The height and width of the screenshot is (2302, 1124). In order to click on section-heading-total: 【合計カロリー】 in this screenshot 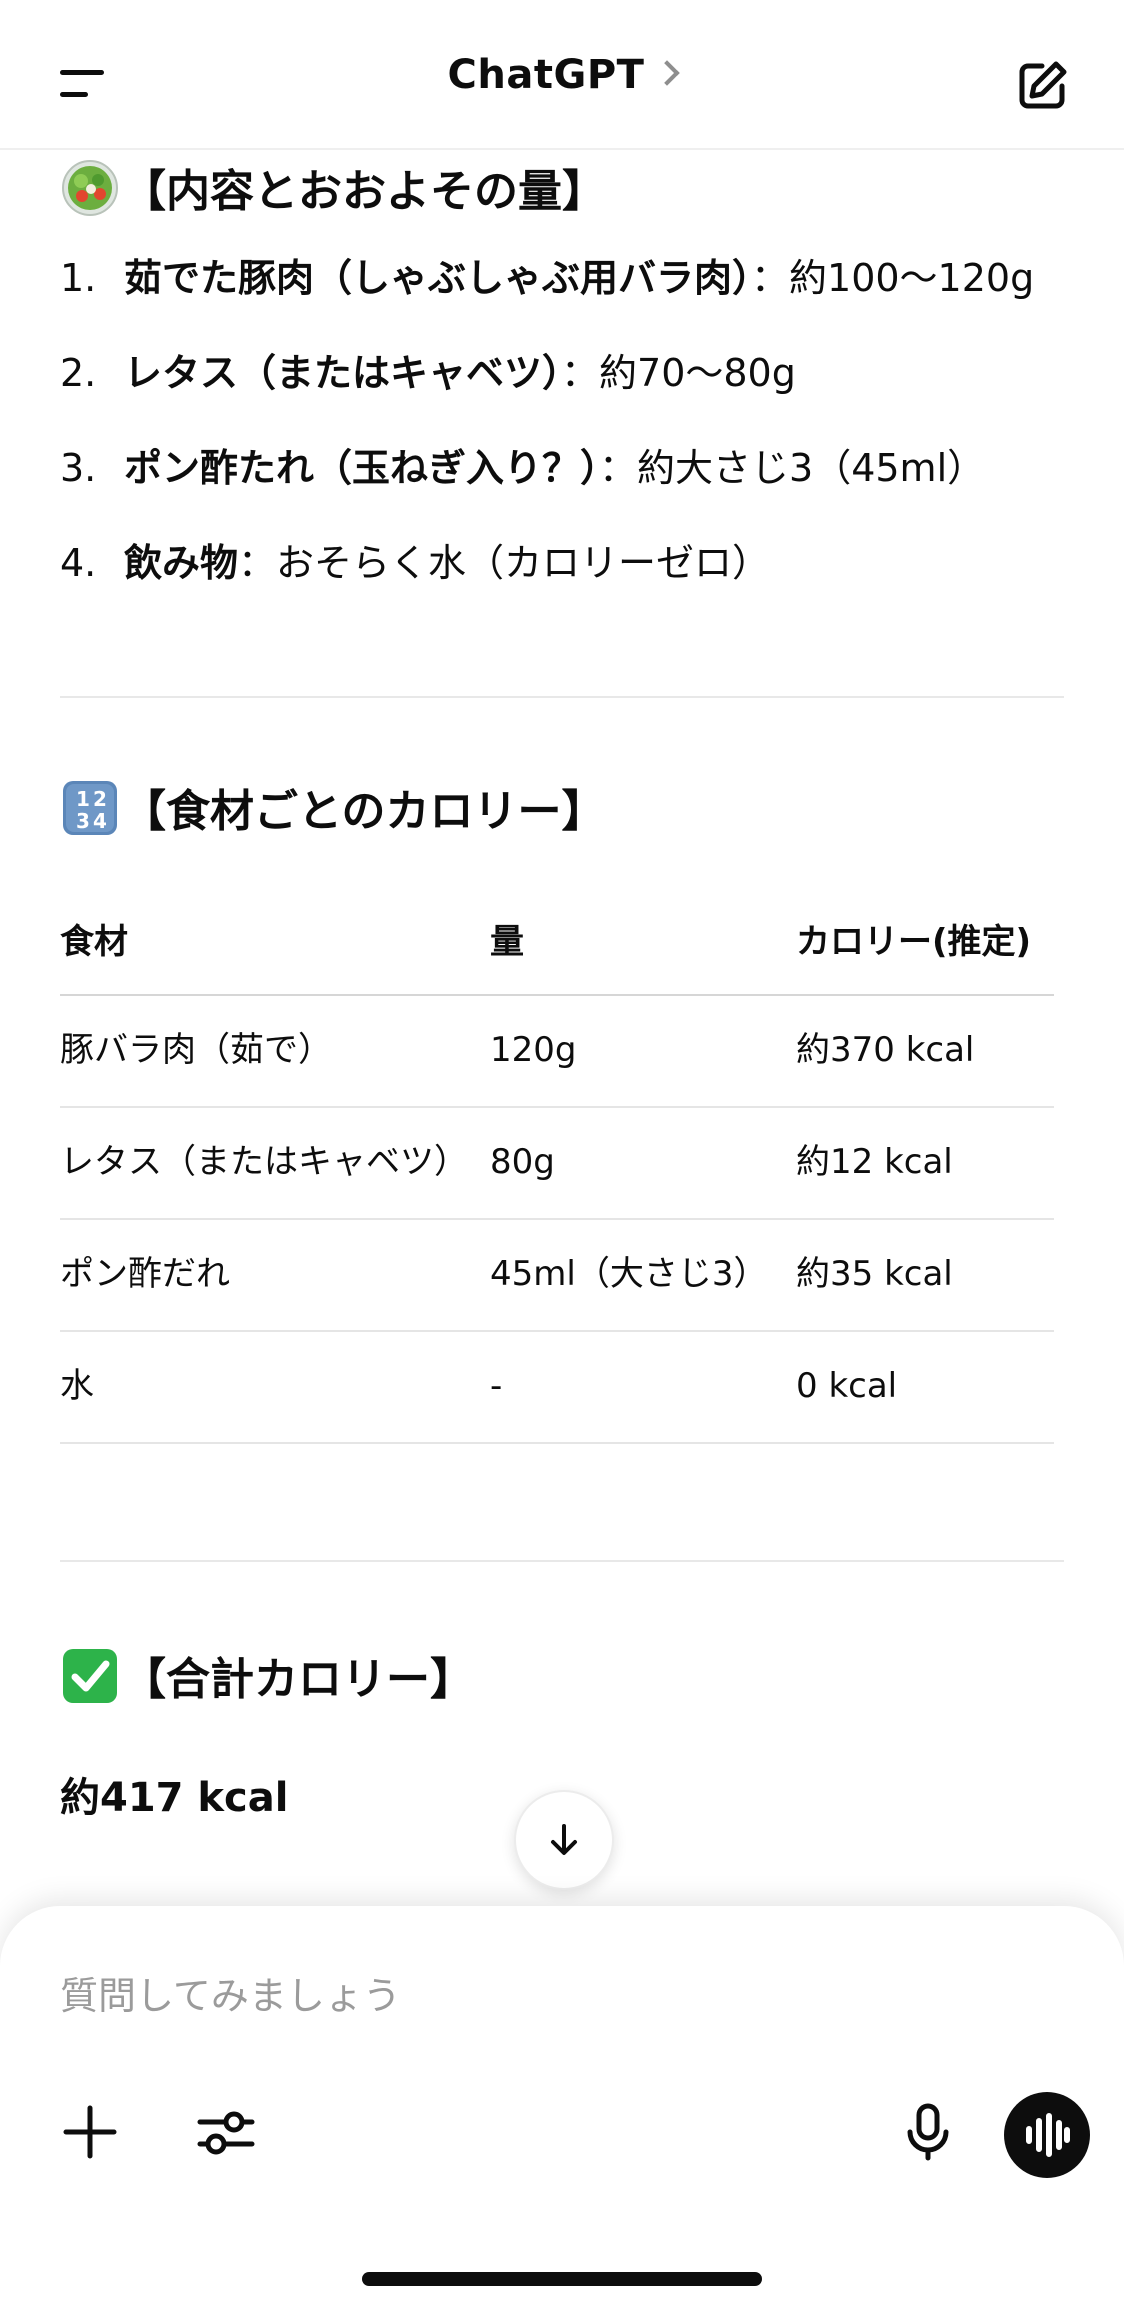, I will do `click(267, 1679)`.